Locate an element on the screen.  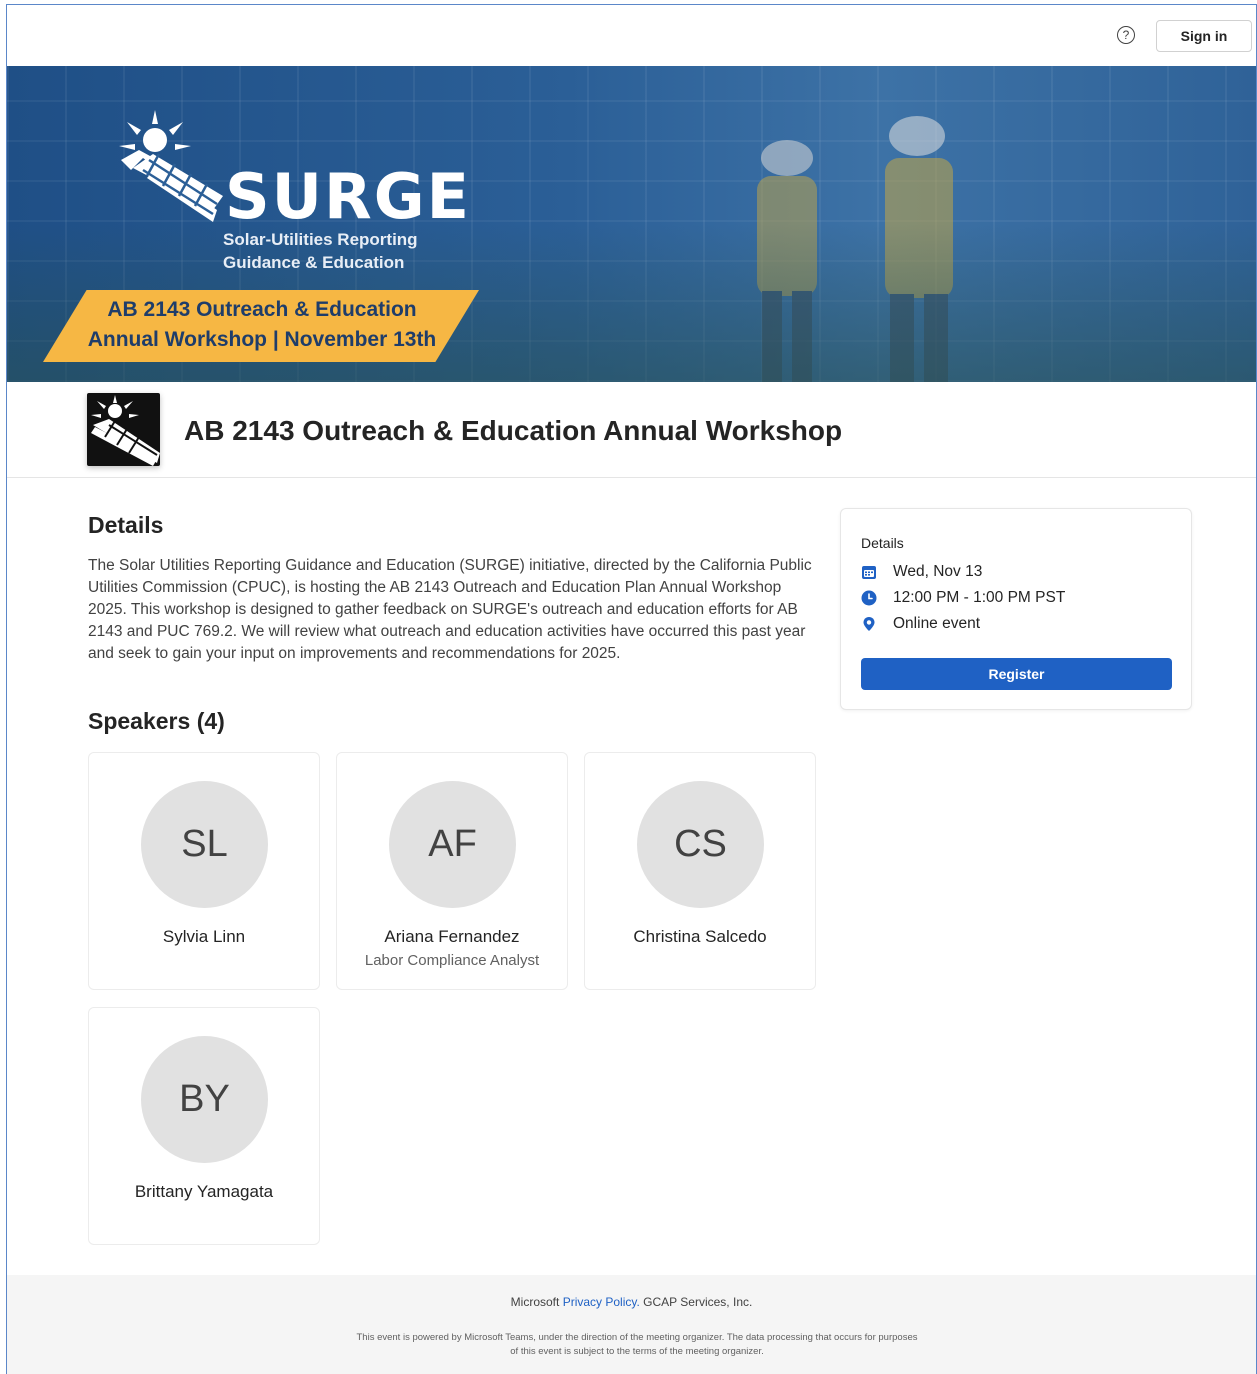
location-pin-icon is located at coordinates (869, 624).